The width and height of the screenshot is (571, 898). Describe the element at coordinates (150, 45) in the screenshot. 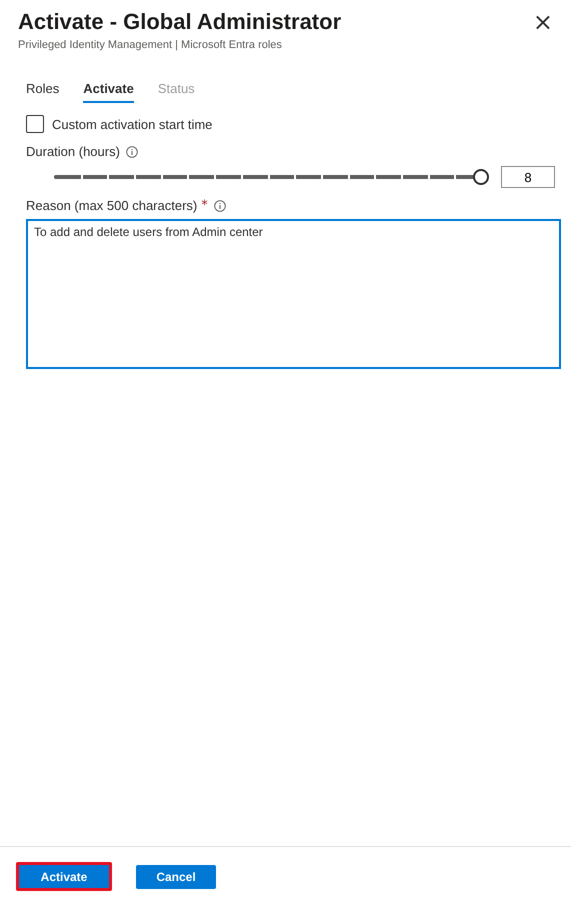

I see `panel-subtitle: Privileged Identity Management | Microsoft Entra roles` at that location.